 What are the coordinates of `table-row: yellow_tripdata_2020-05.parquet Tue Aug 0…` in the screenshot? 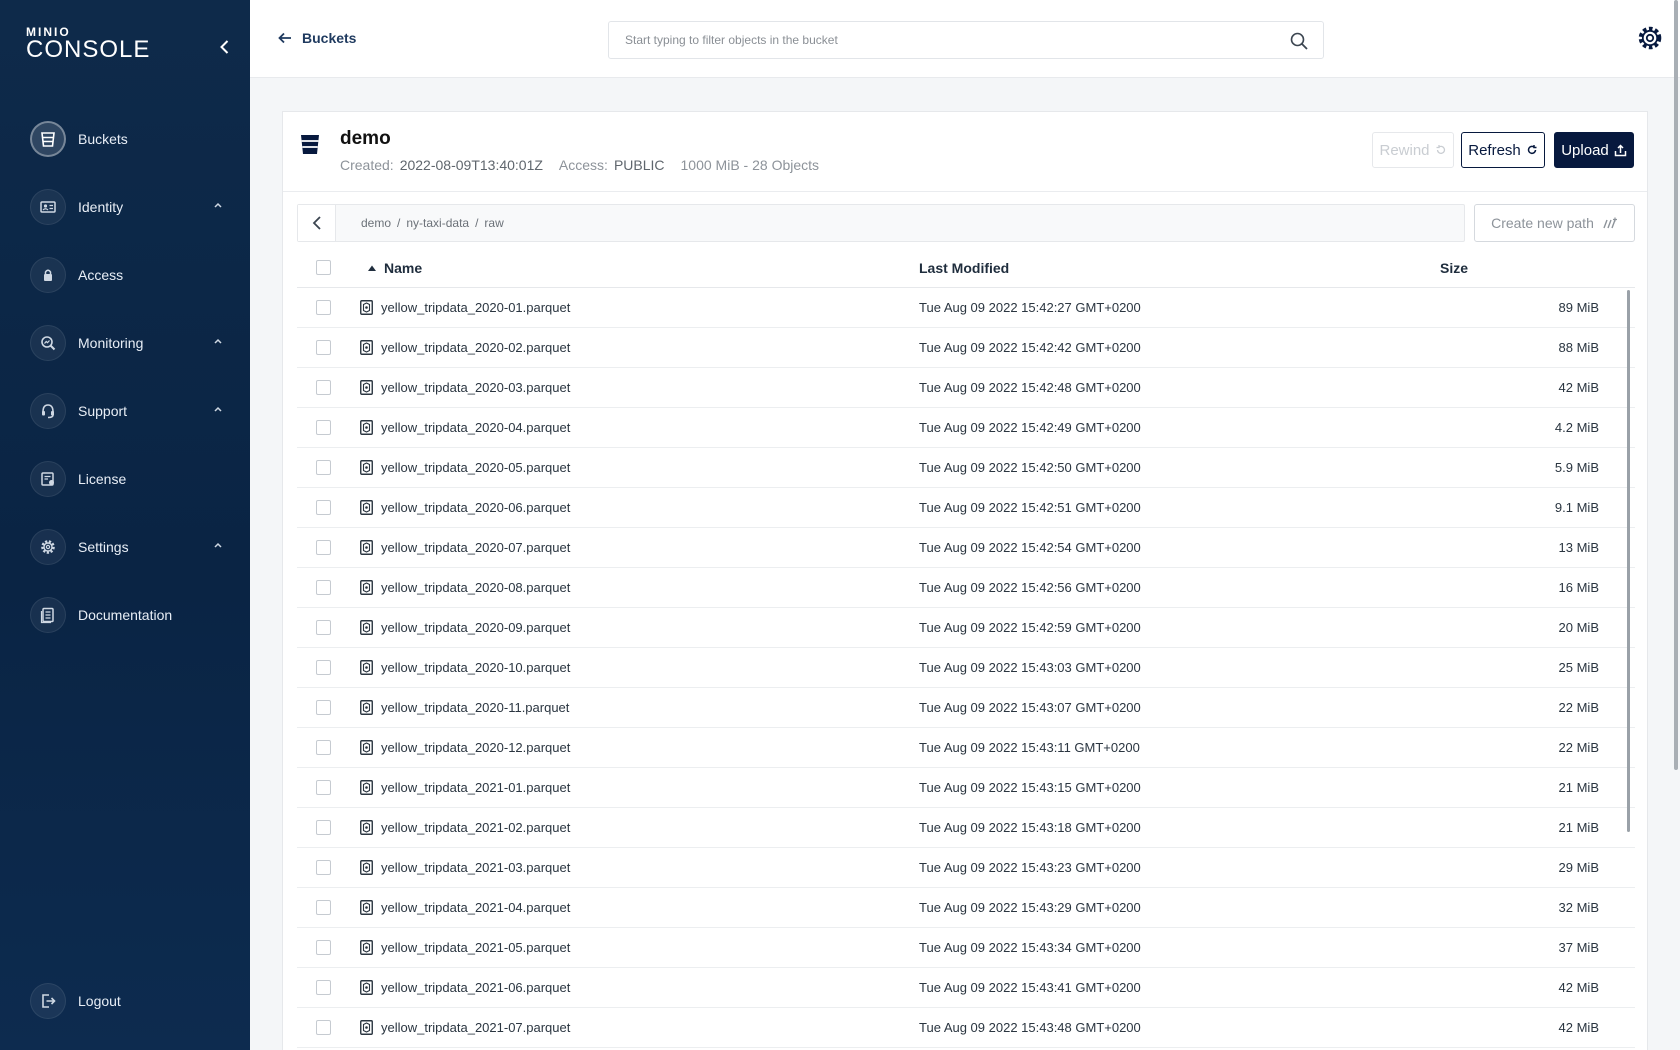 It's located at (966, 468).